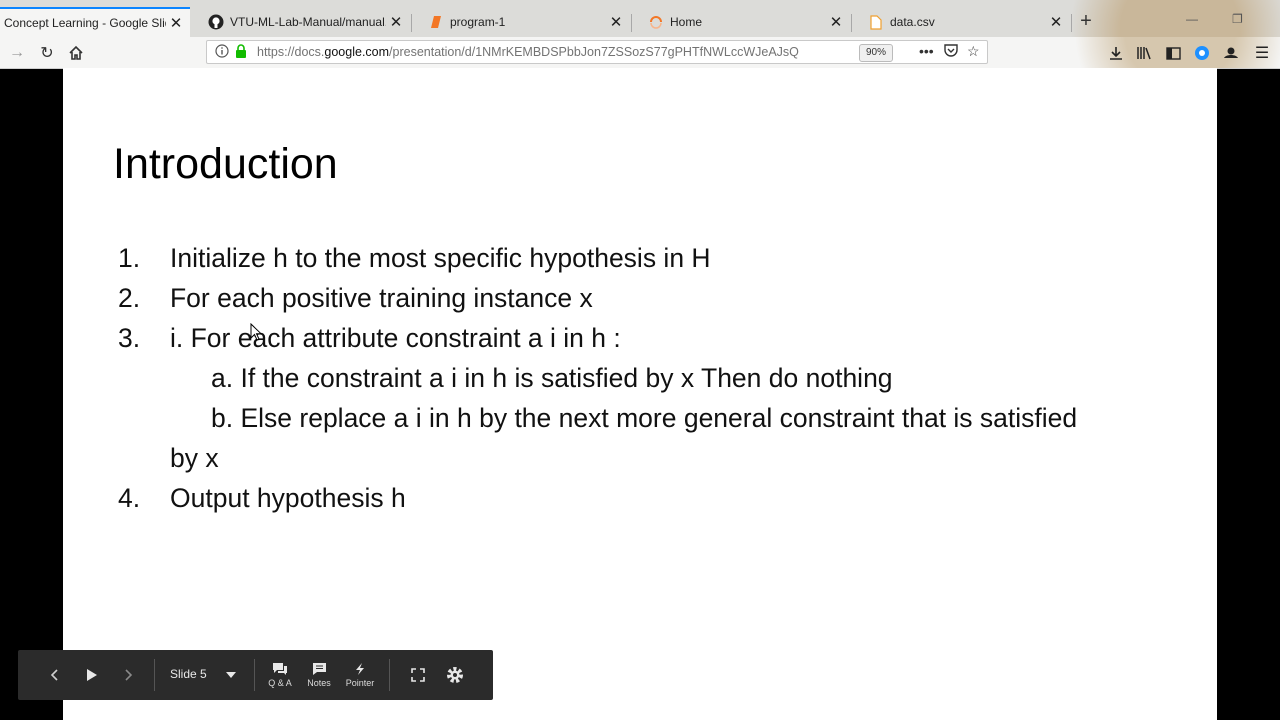 This screenshot has height=720, width=1280. I want to click on mouse-cursor-icon, so click(256, 334).